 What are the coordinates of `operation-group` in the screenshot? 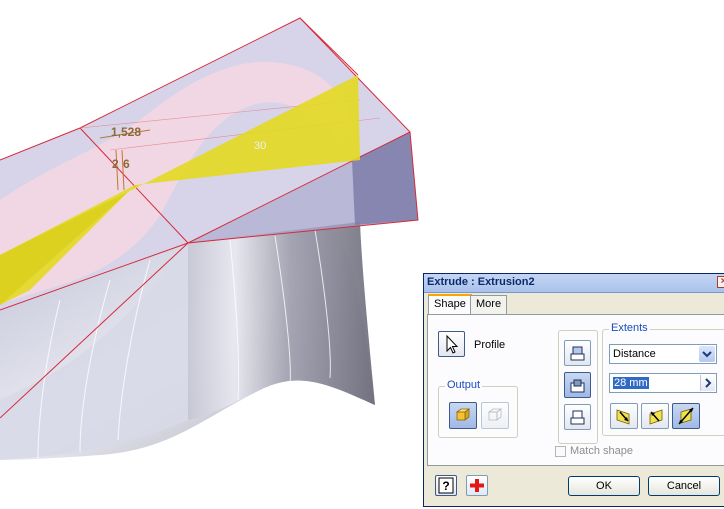 It's located at (578, 387).